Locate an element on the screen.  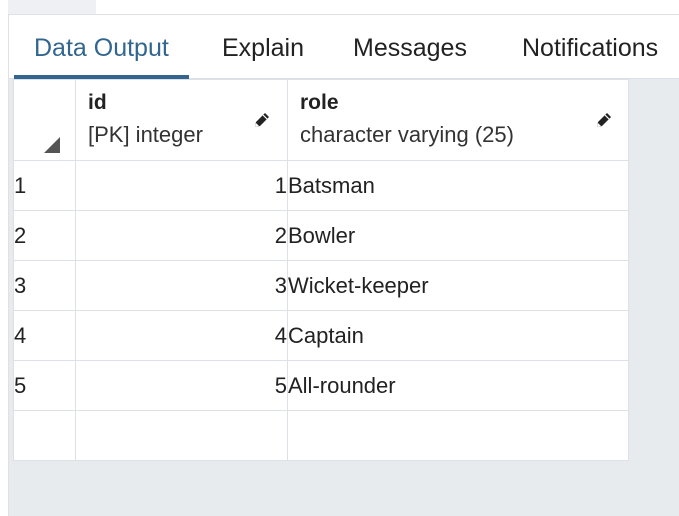
table-row: 2 2 Bowler is located at coordinates (321, 235).